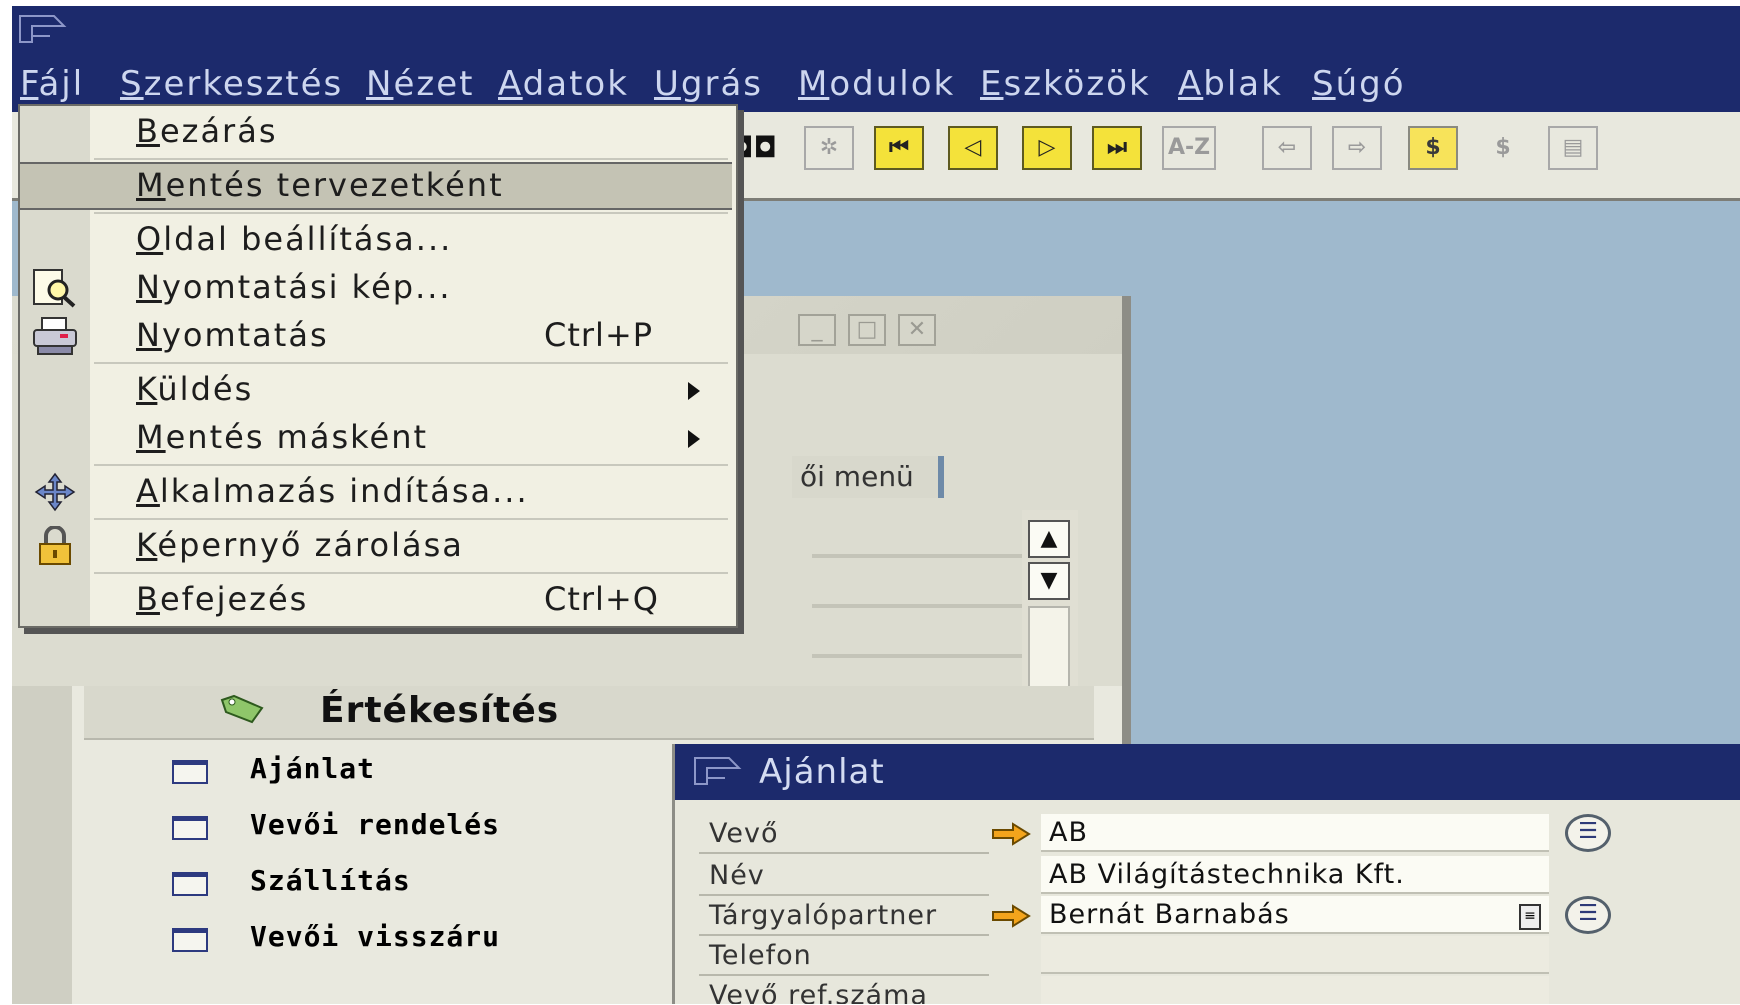  I want to click on add-record-icon: ✲, so click(829, 148).